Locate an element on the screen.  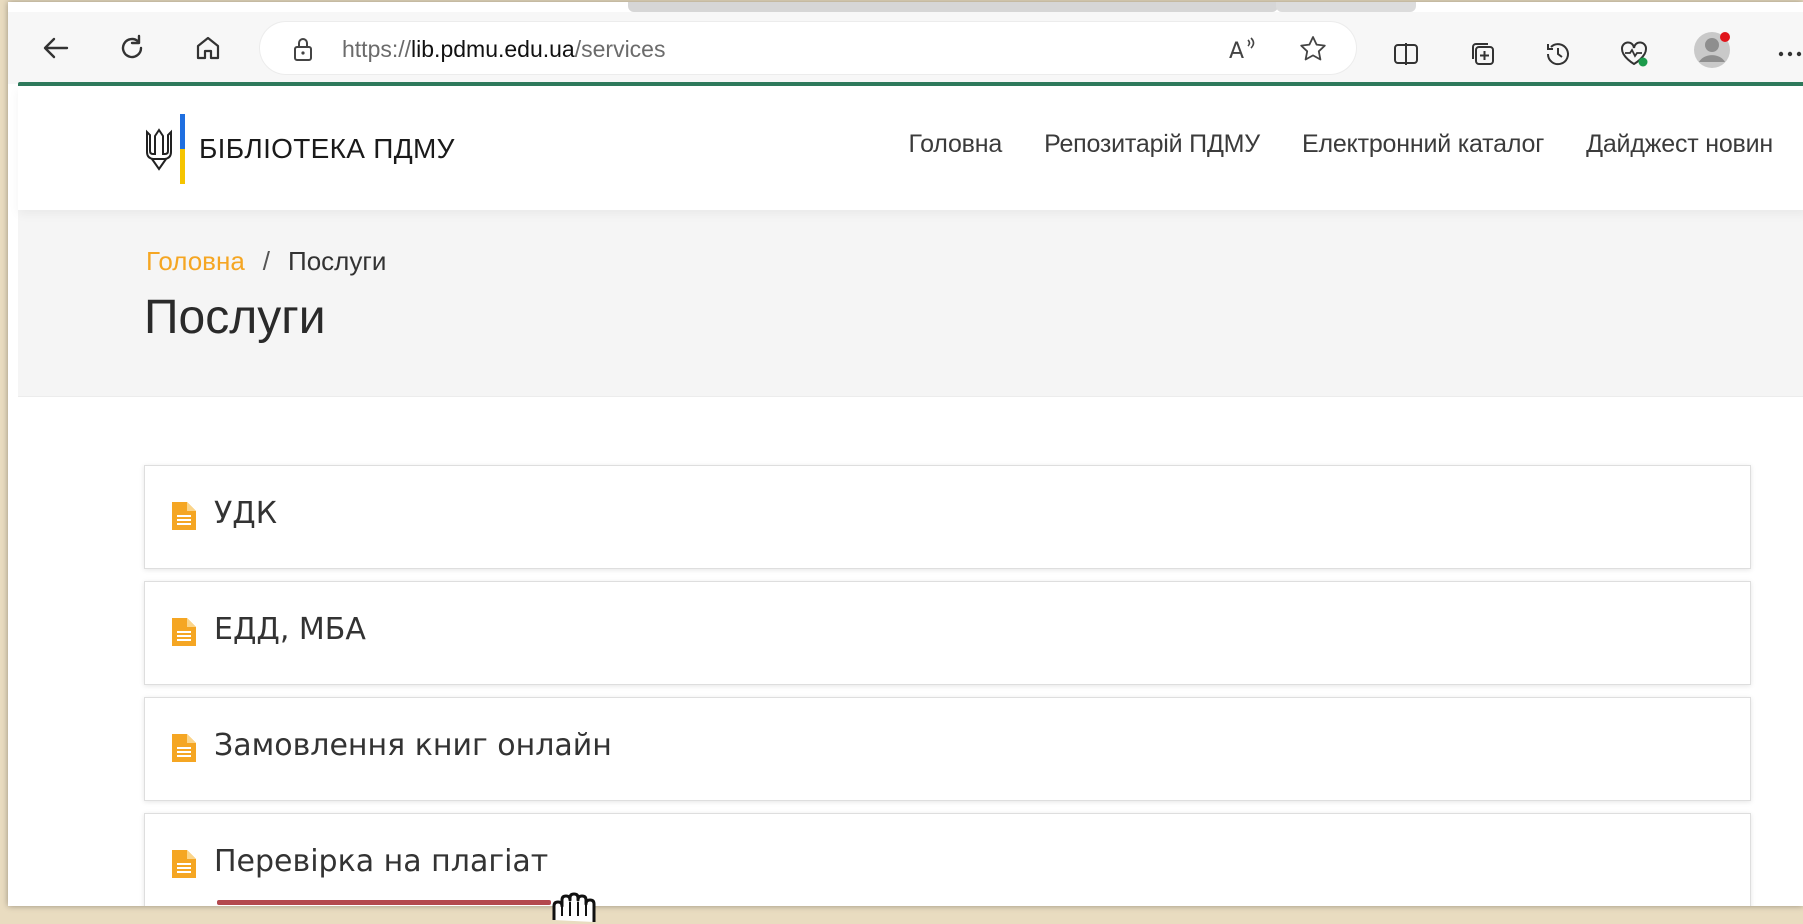
nav-item-news-digest: Дайджест новин is located at coordinates (1679, 144).